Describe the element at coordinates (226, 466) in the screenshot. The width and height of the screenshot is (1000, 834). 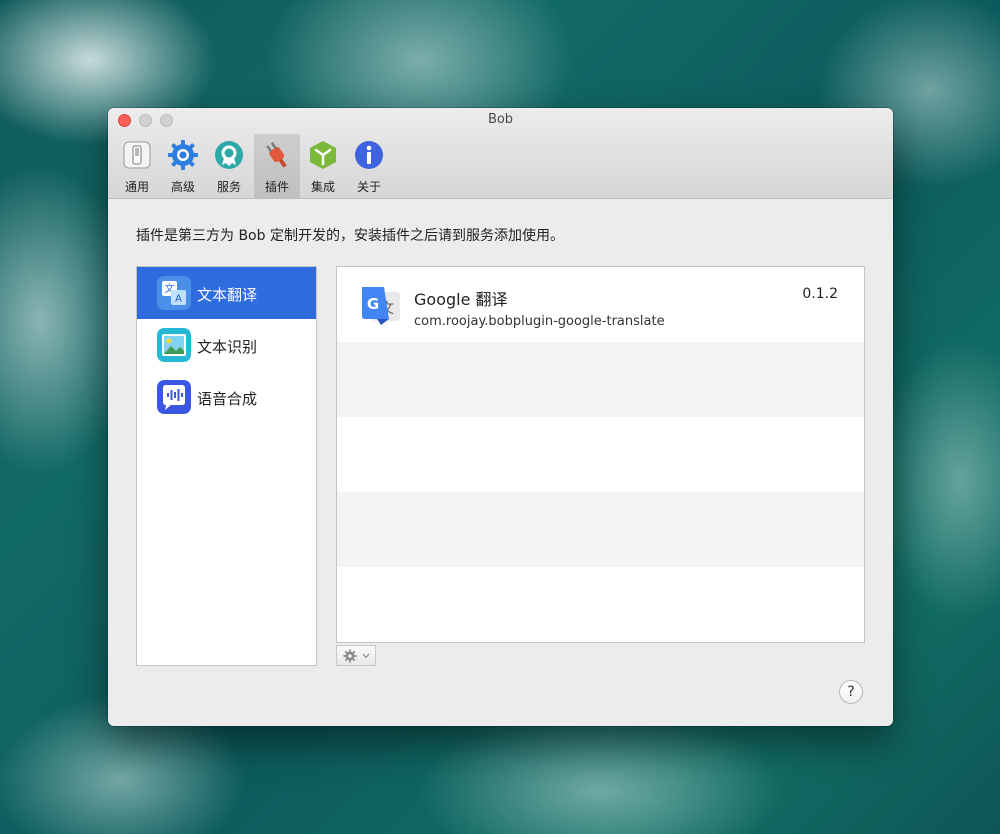
I see `plugin-category-list: 文 A 文本翻译 文本识别 语音合成` at that location.